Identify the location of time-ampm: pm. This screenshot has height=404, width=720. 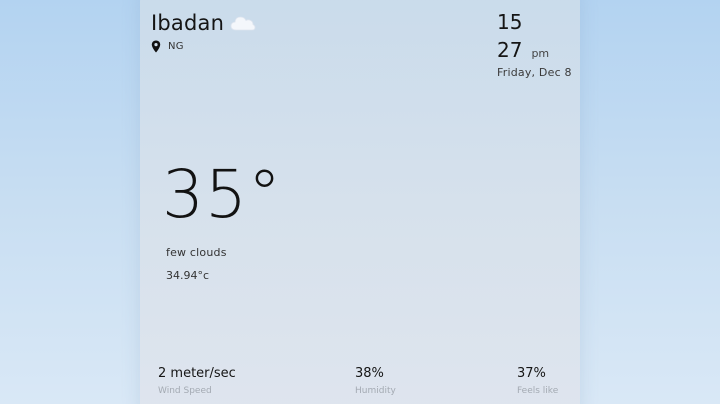
(540, 53).